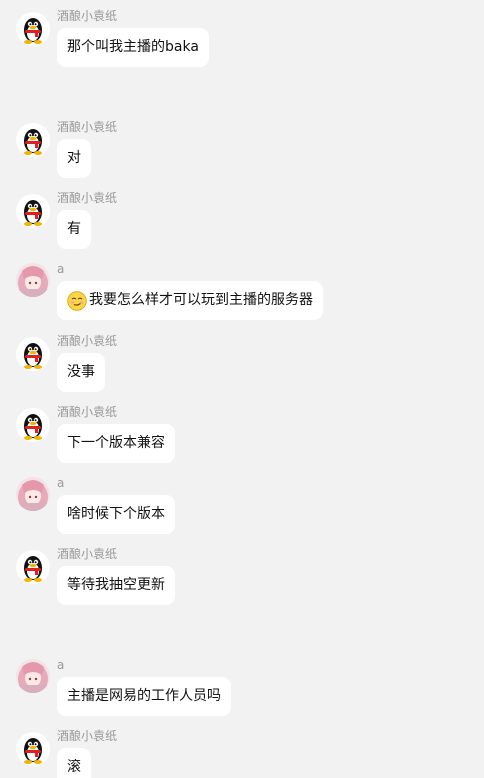 Image resolution: width=484 pixels, height=778 pixels. I want to click on message-bubble: 没事, so click(81, 372).